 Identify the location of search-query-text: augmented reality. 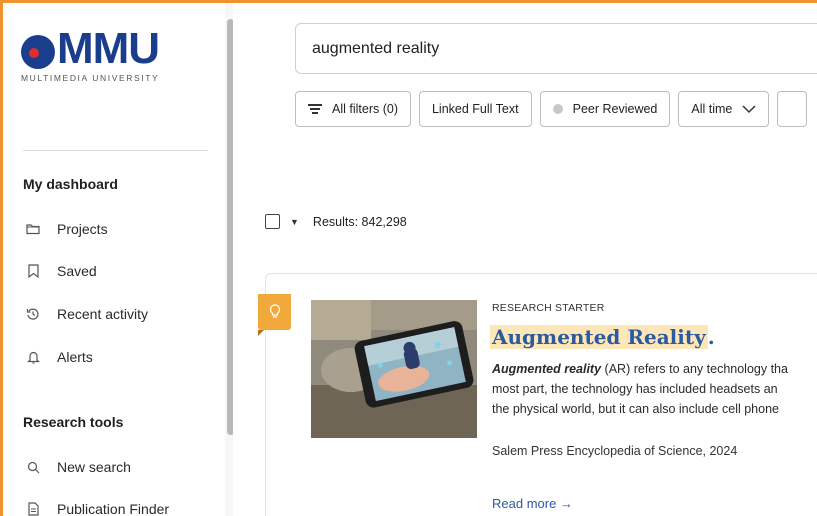
(376, 48).